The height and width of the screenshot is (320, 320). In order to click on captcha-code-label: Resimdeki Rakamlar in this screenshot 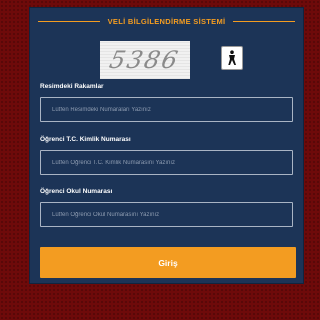, I will do `click(72, 86)`.